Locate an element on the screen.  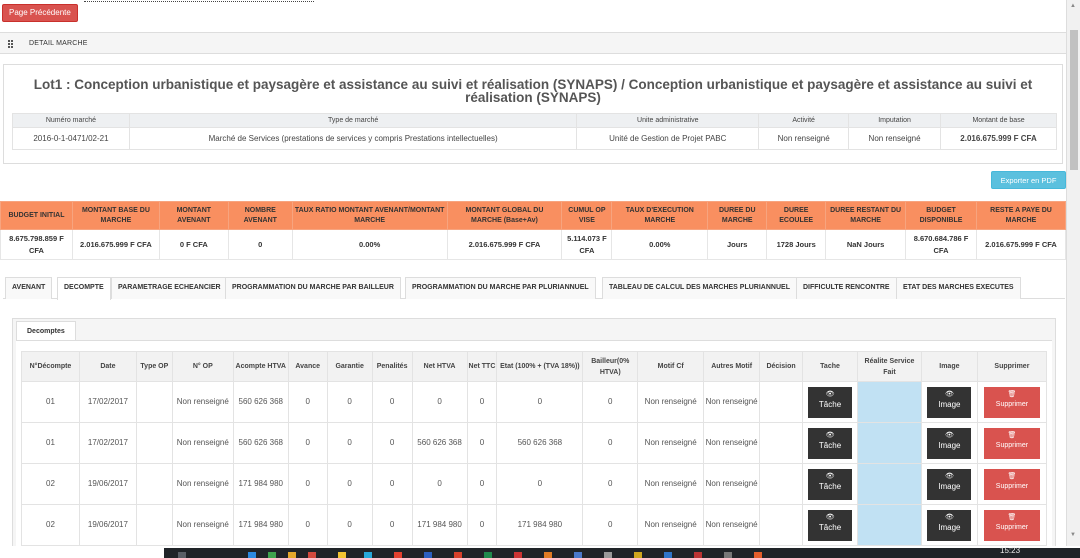
tab-etat-marches: ETAT DES MARCHES EXECUTES is located at coordinates (958, 288).